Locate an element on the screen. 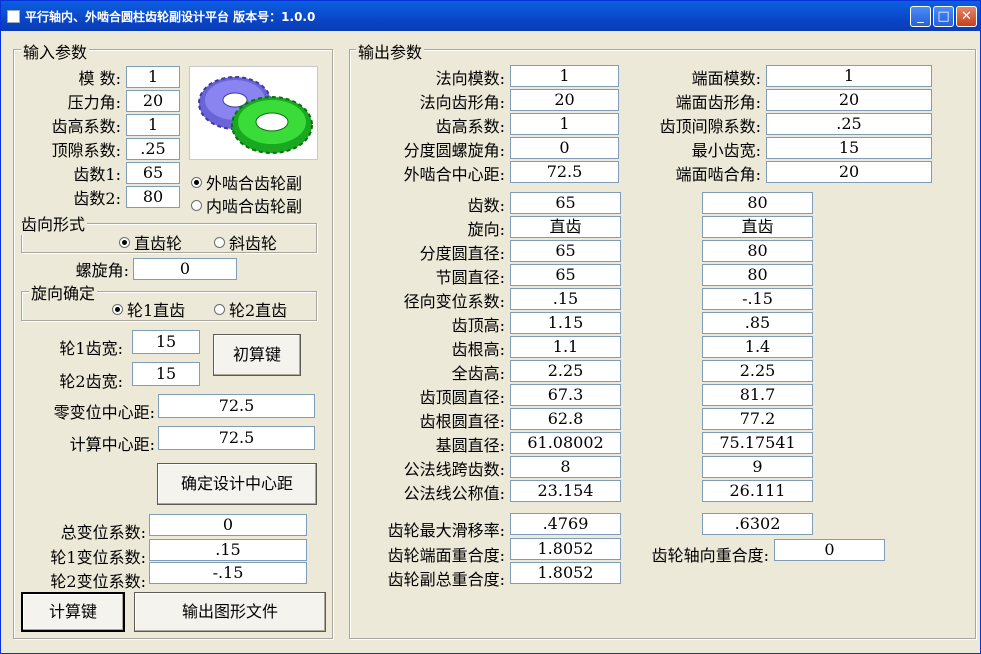 Image resolution: width=981 pixels, height=654 pixels. gear1-value: 1.15 is located at coordinates (565, 323).